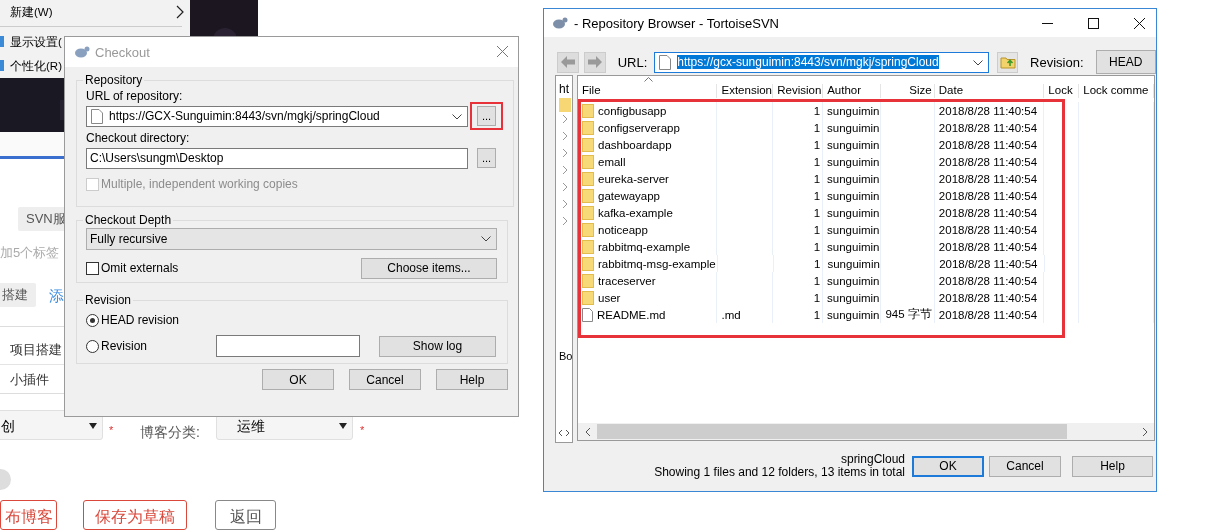 This screenshot has height=531, width=1206. What do you see at coordinates (135, 96) in the screenshot?
I see `url-label: URL of repository:` at bounding box center [135, 96].